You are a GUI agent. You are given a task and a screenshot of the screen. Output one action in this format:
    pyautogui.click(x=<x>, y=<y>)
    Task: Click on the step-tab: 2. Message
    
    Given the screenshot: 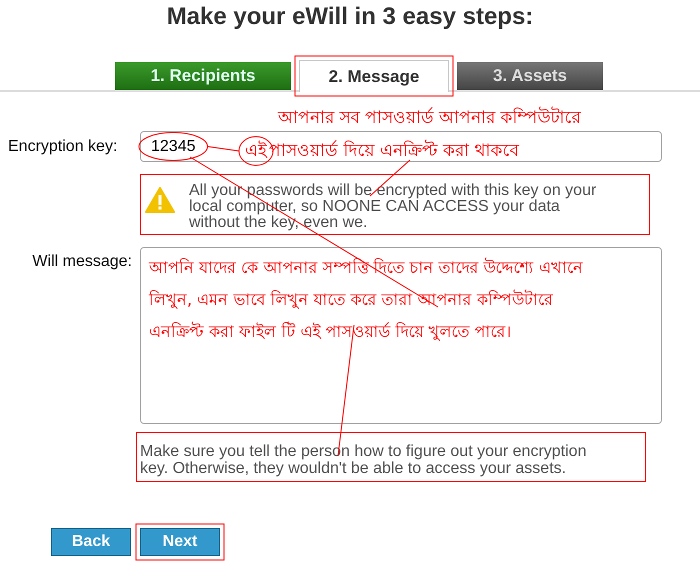 What is the action you would take?
    pyautogui.click(x=374, y=76)
    